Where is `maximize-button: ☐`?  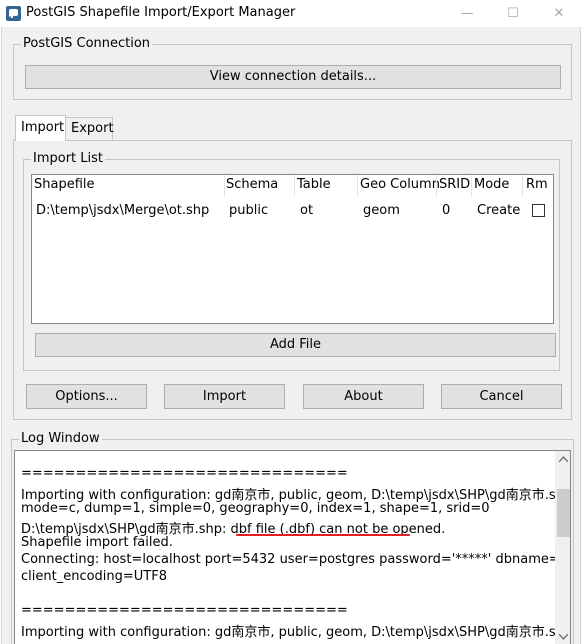 maximize-button: ☐ is located at coordinates (513, 13).